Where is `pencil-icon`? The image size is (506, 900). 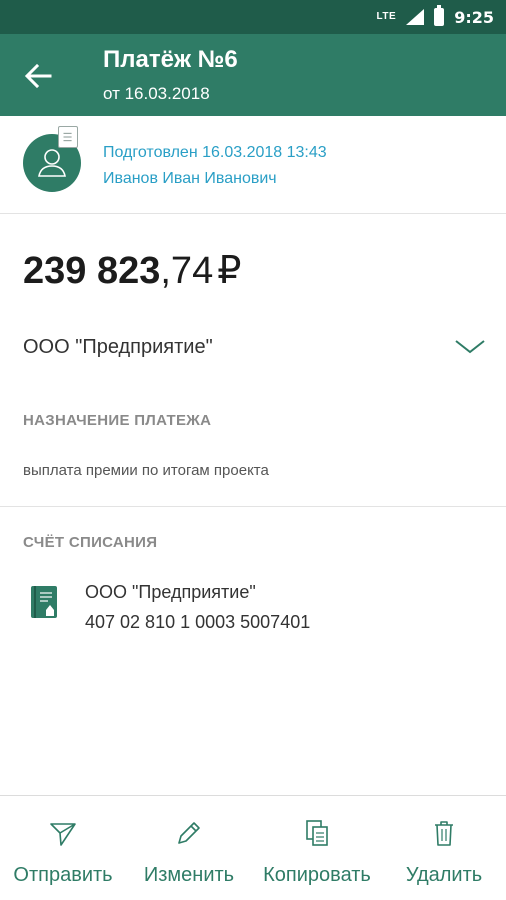 pencil-icon is located at coordinates (189, 833).